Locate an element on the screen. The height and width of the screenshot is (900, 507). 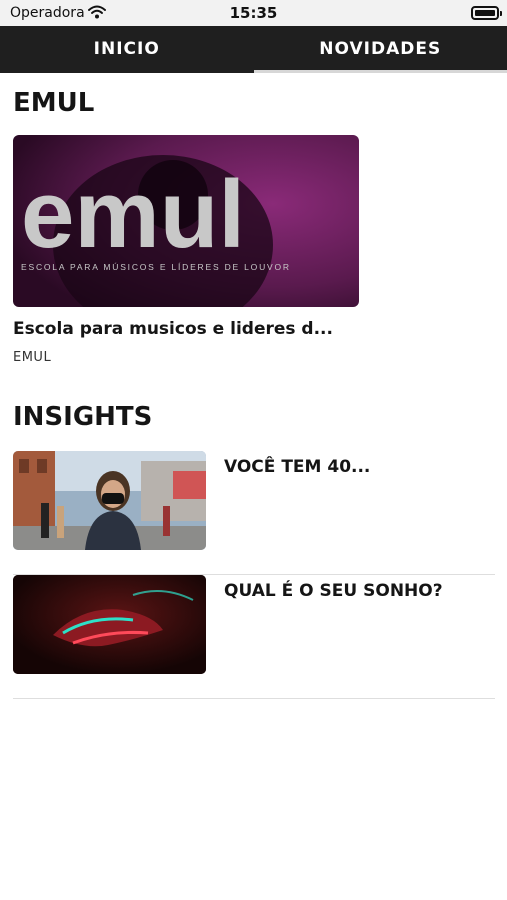
tab-novidades: NOVIDADES is located at coordinates (380, 49).